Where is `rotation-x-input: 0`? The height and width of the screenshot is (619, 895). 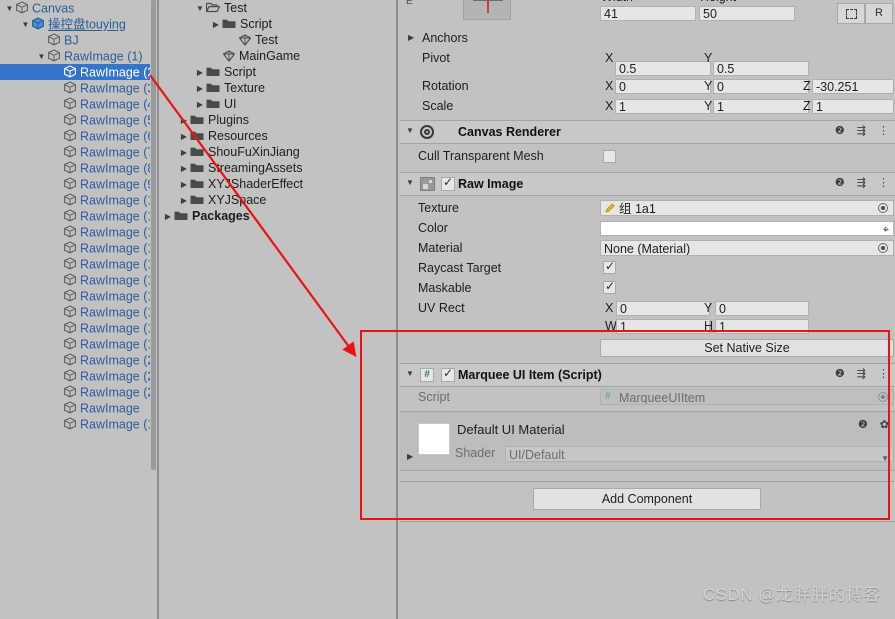
rotation-x-input: 0 is located at coordinates (663, 86).